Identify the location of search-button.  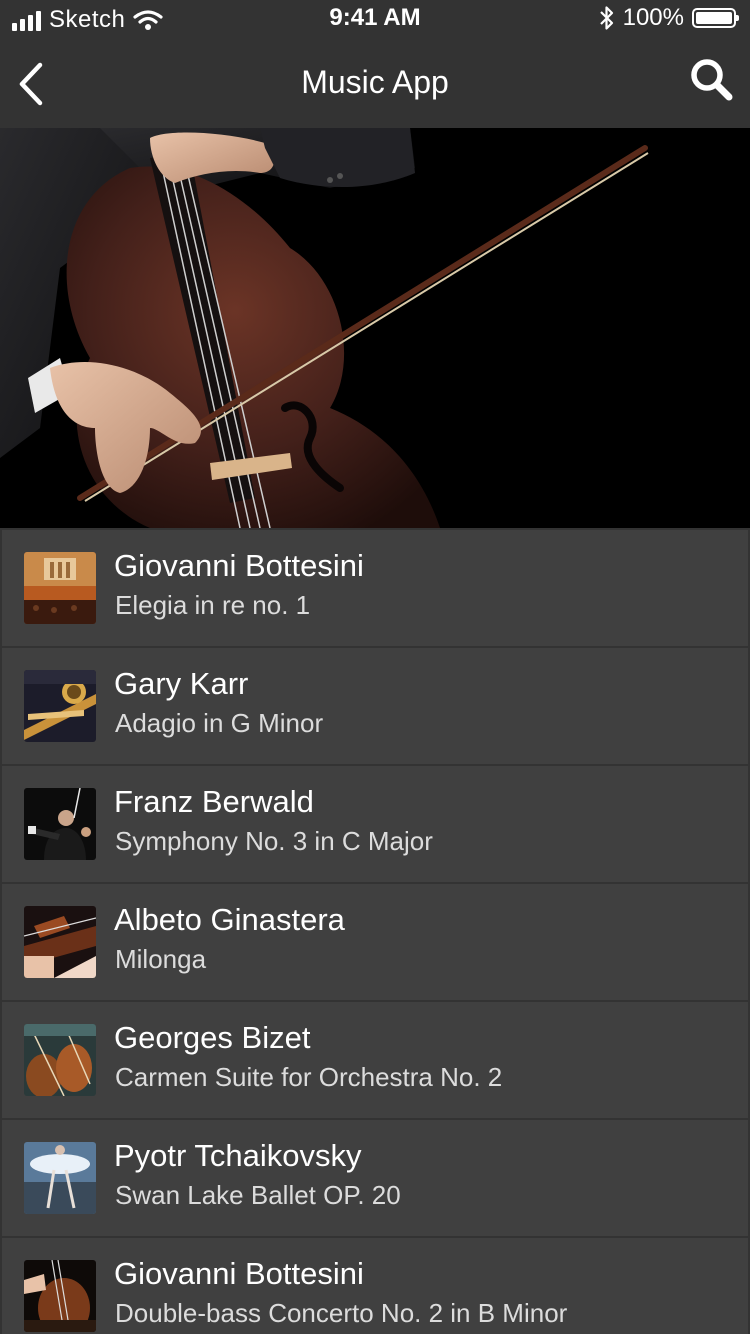
(711, 79).